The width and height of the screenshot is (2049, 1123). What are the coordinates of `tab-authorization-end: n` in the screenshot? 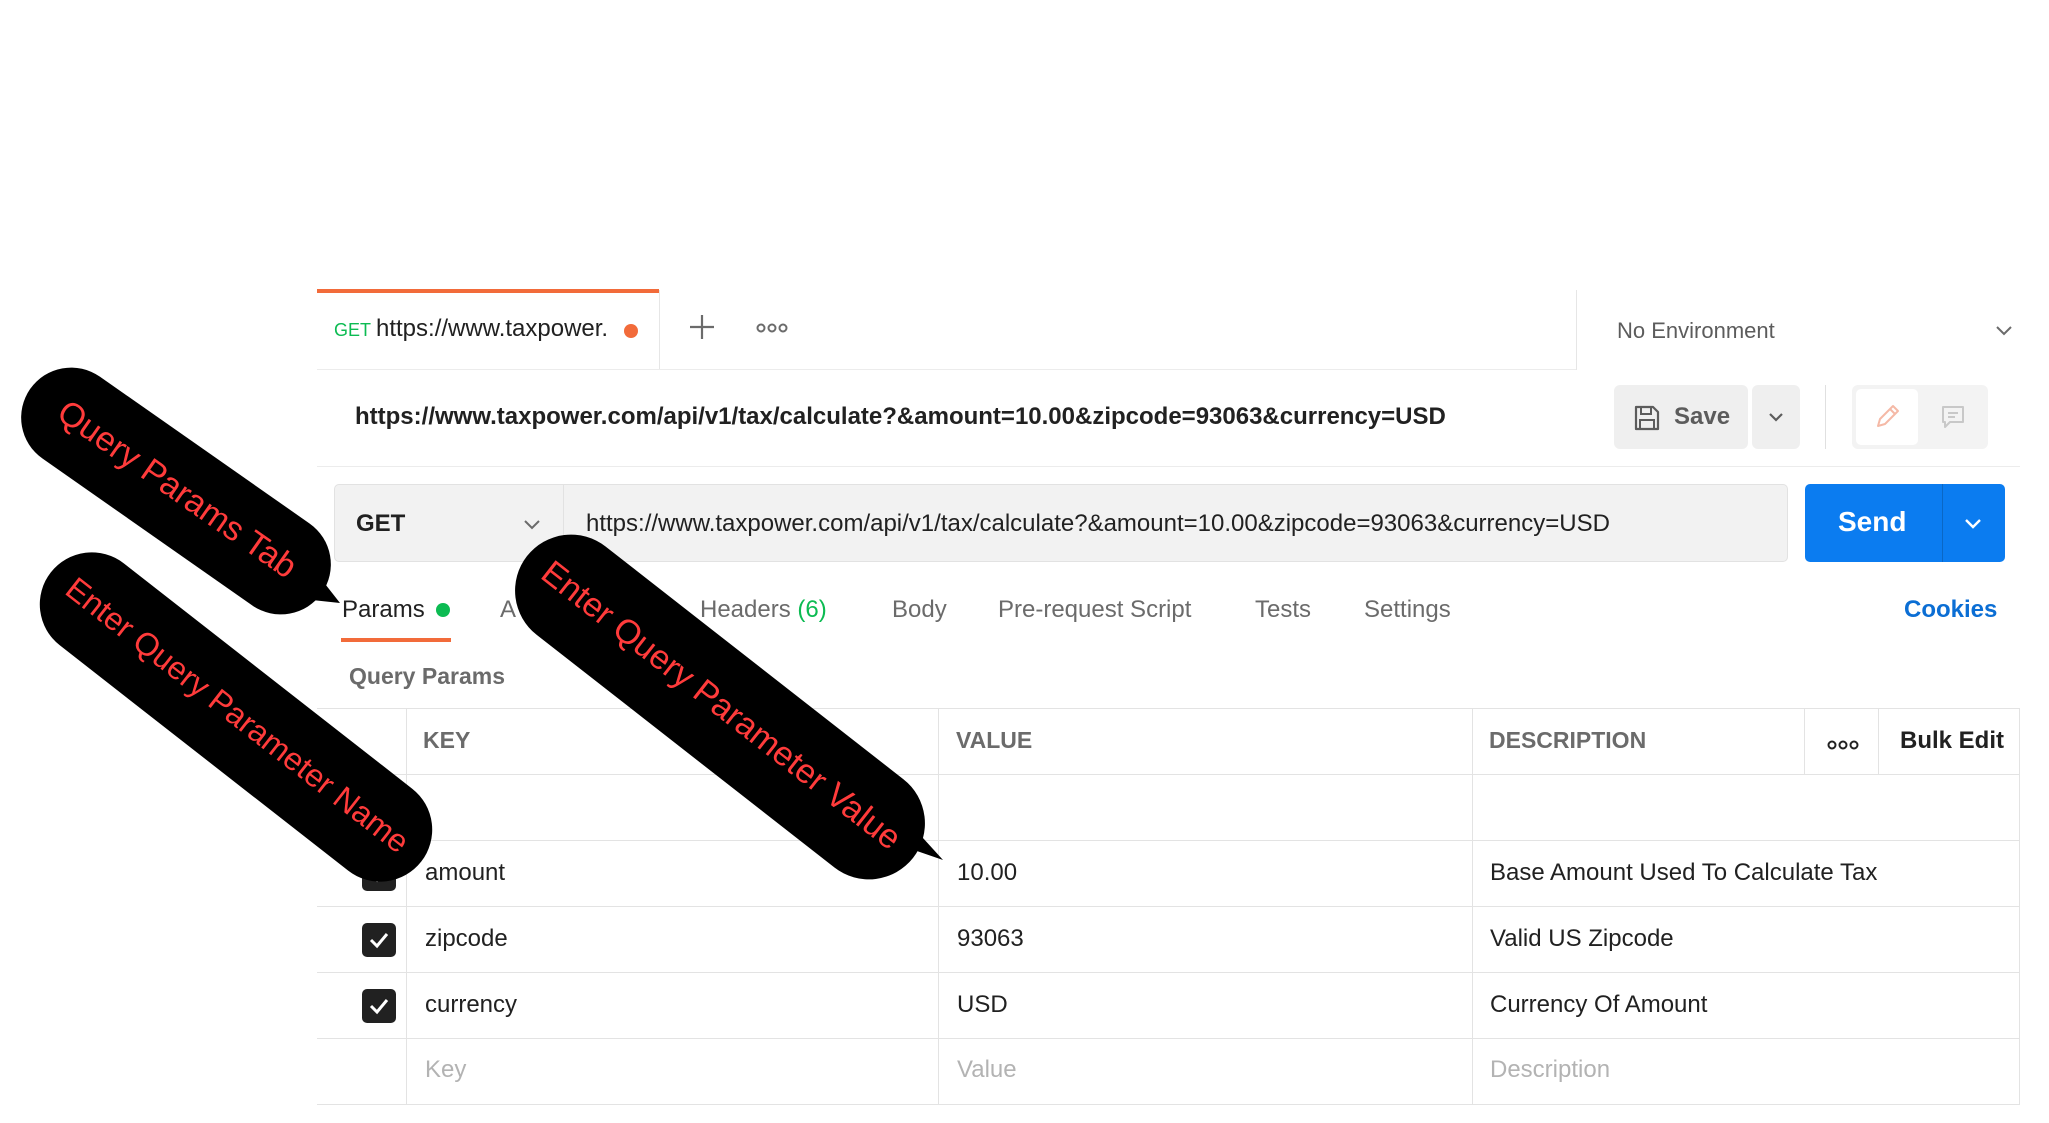 It's located at (641, 609).